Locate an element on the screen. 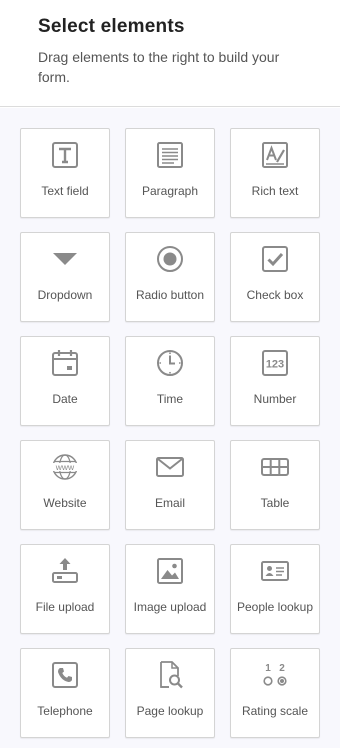 This screenshot has height=748, width=340. element-label: Email is located at coordinates (169, 503).